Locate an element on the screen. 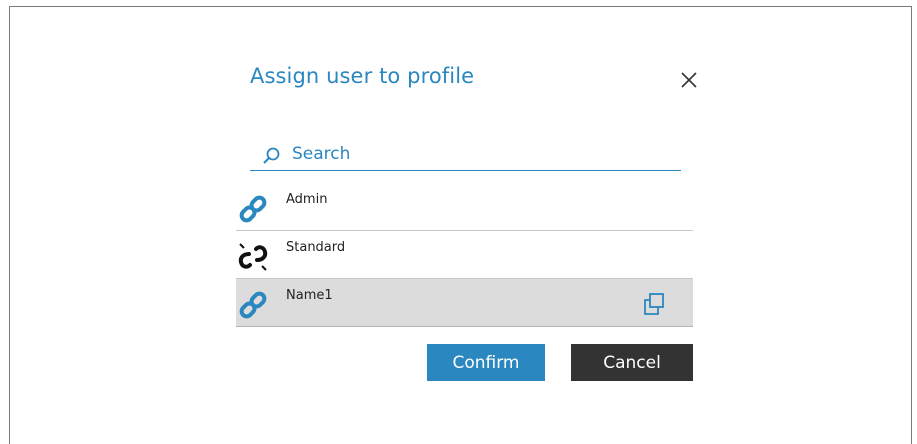  broken-link-icon is located at coordinates (253, 257).